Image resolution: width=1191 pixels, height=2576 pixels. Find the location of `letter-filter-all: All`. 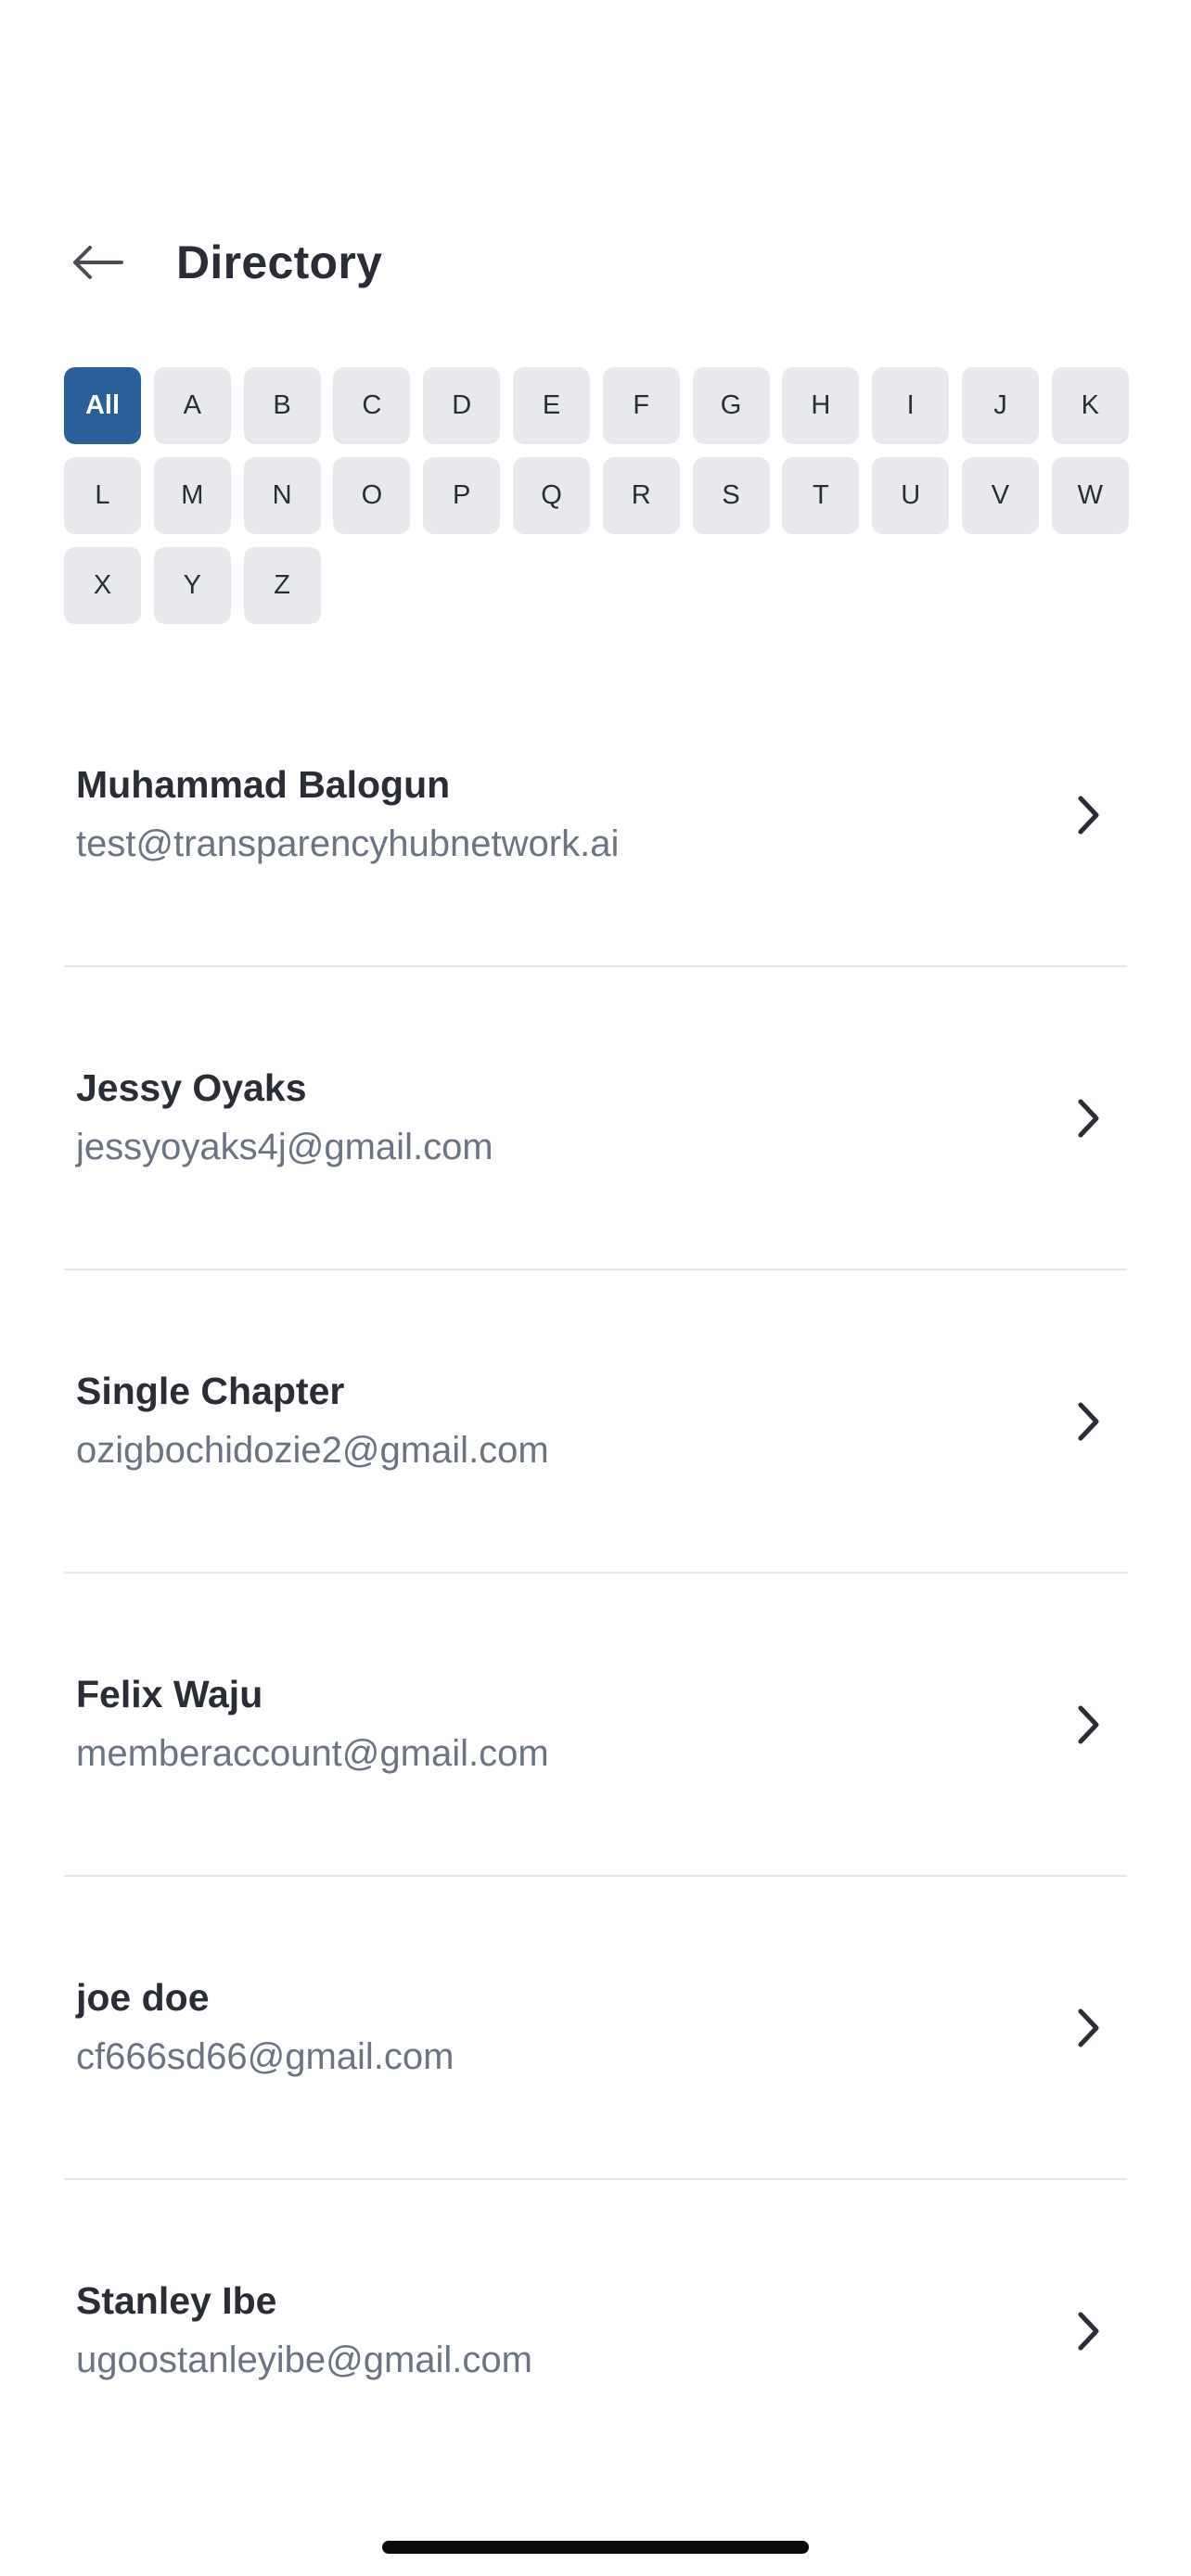

letter-filter-all: All is located at coordinates (102, 405).